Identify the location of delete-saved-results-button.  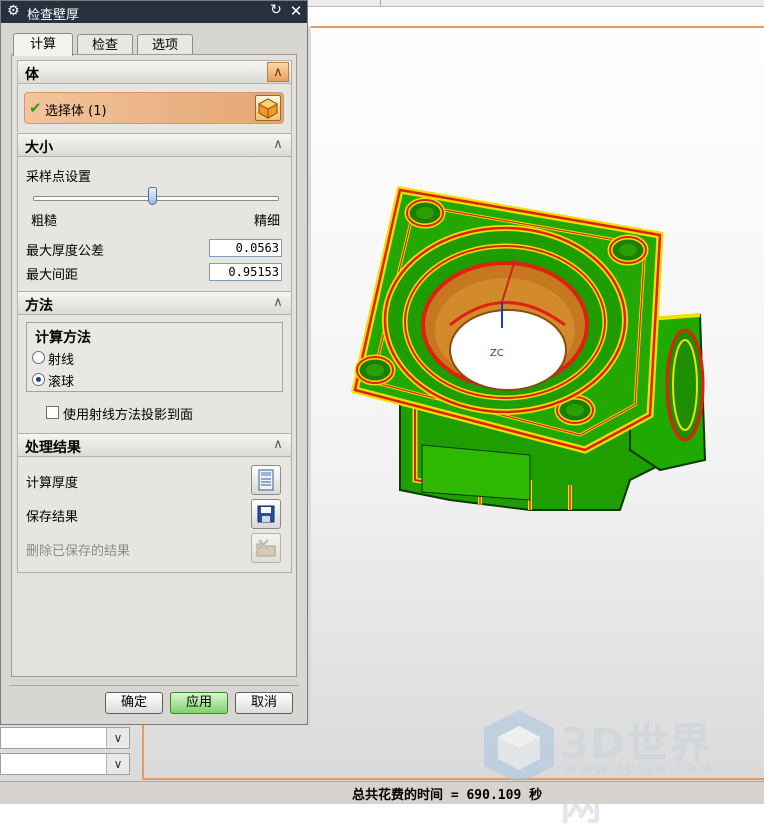
(266, 548).